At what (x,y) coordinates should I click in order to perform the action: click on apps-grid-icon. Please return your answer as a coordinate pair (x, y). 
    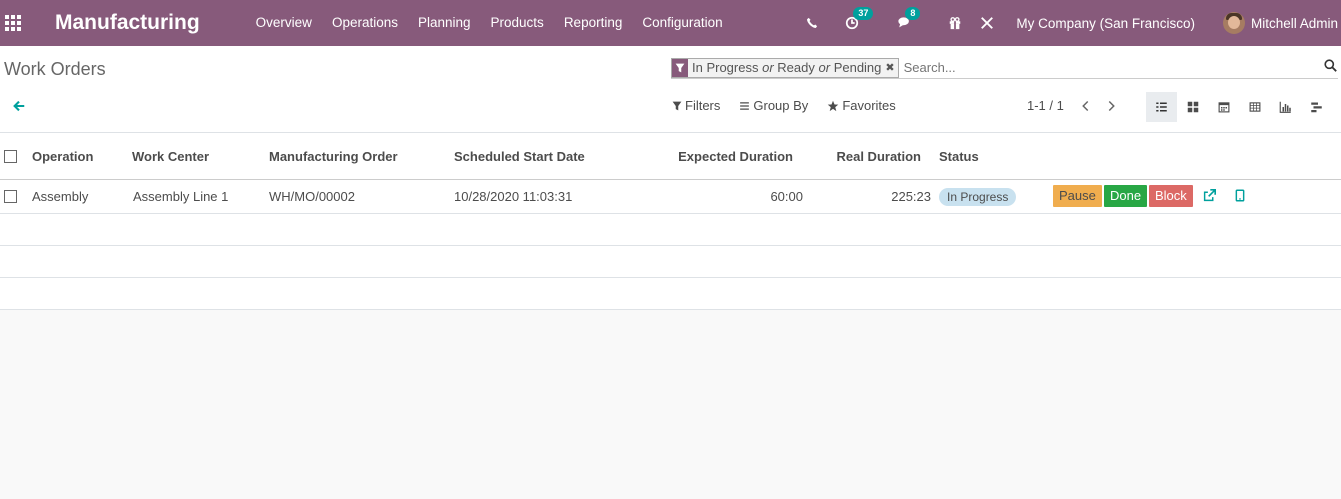
    Looking at the image, I should click on (13, 23).